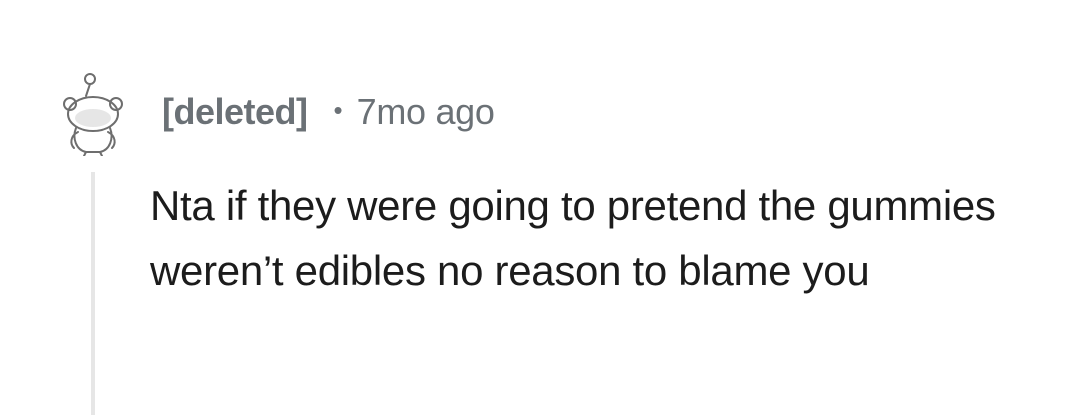  Describe the element at coordinates (235, 112) in the screenshot. I see `author-username: [deleted]` at that location.